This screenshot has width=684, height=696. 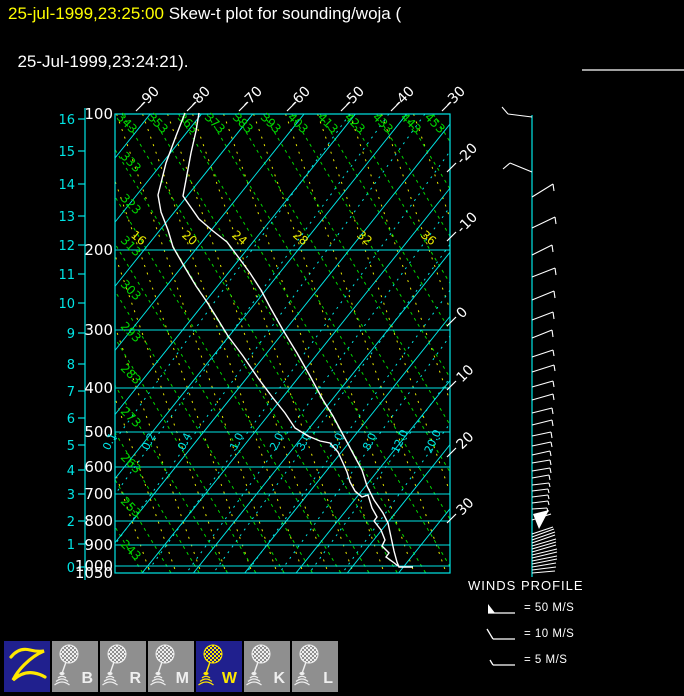 What do you see at coordinates (300, 238) in the screenshot?
I see `svg-text: 28` at bounding box center [300, 238].